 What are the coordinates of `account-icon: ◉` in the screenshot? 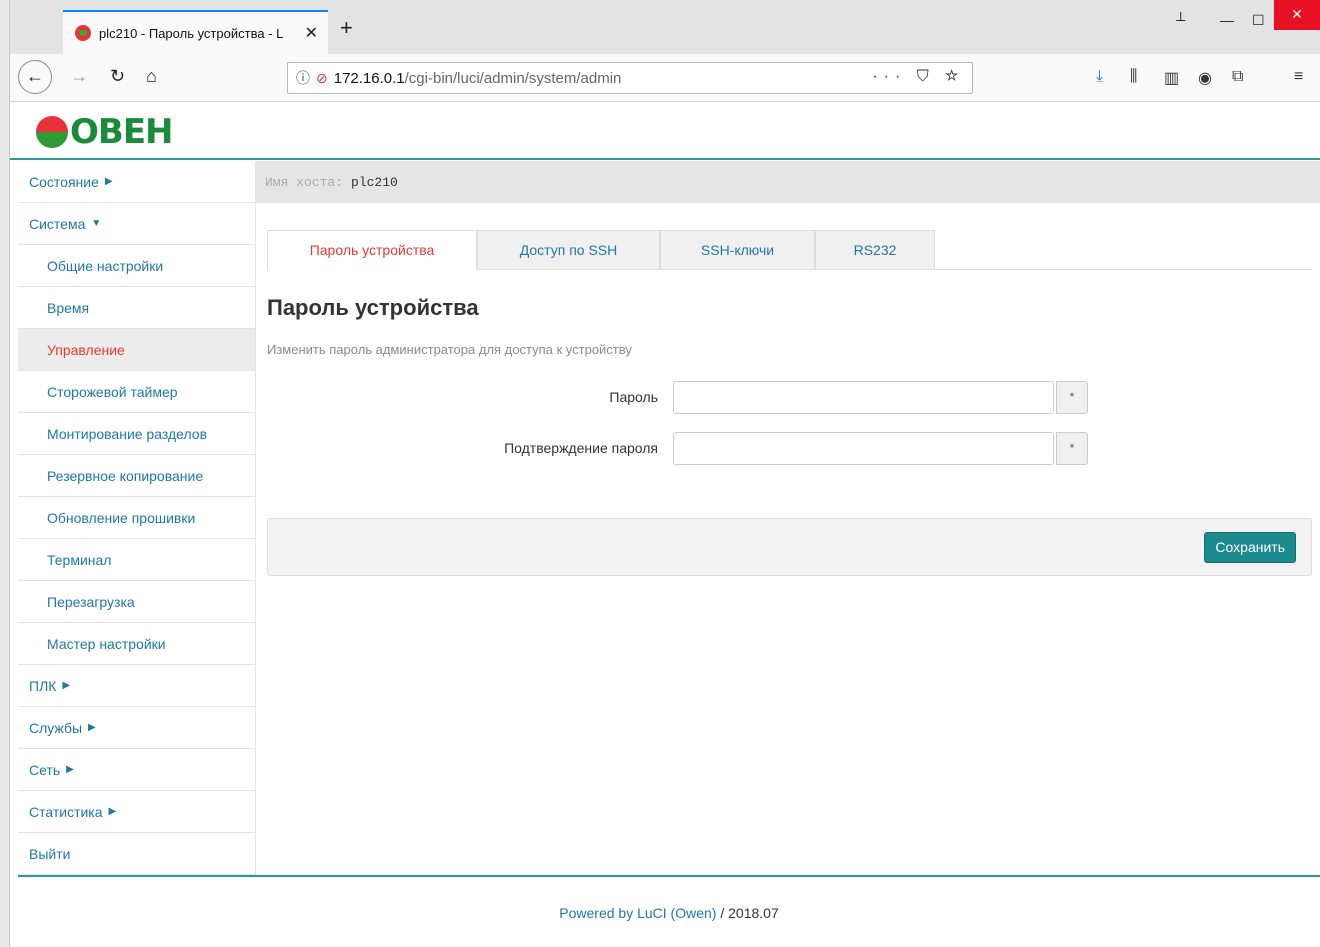 It's located at (1205, 78).